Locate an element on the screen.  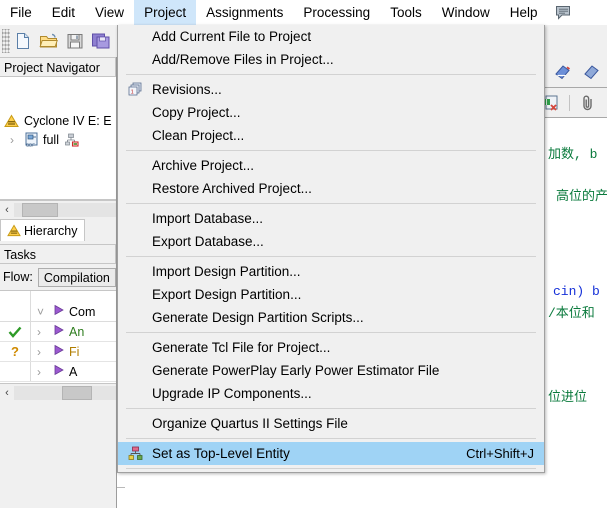
chevron-down-icon: ˅ is located at coordinates (43, 312).